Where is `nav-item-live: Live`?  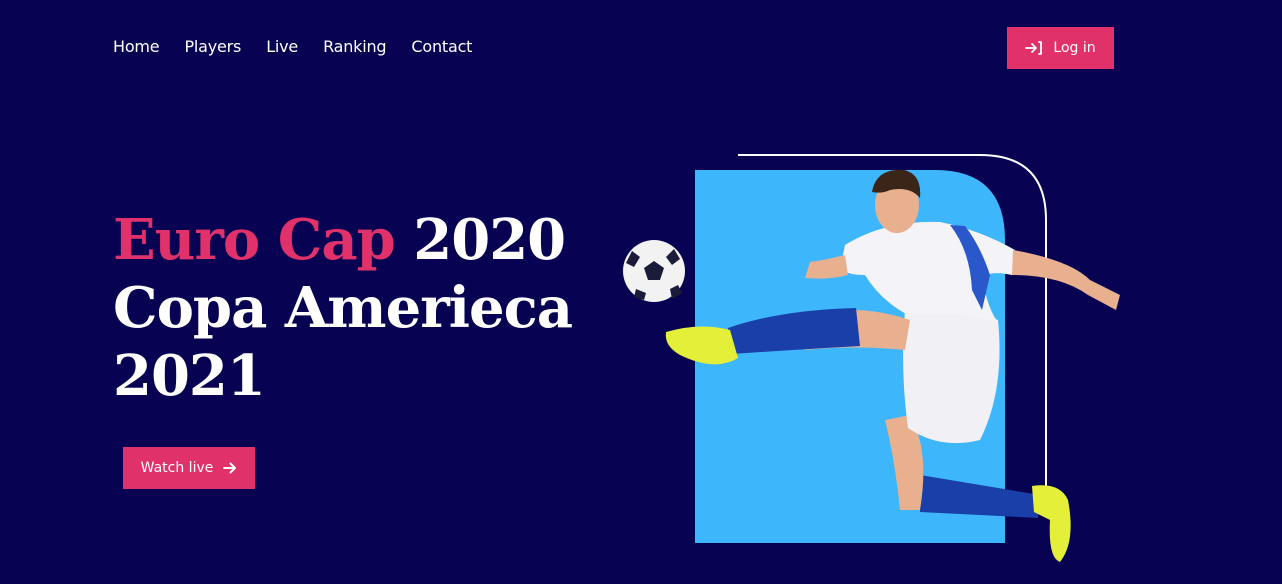
nav-item-live: Live is located at coordinates (282, 47).